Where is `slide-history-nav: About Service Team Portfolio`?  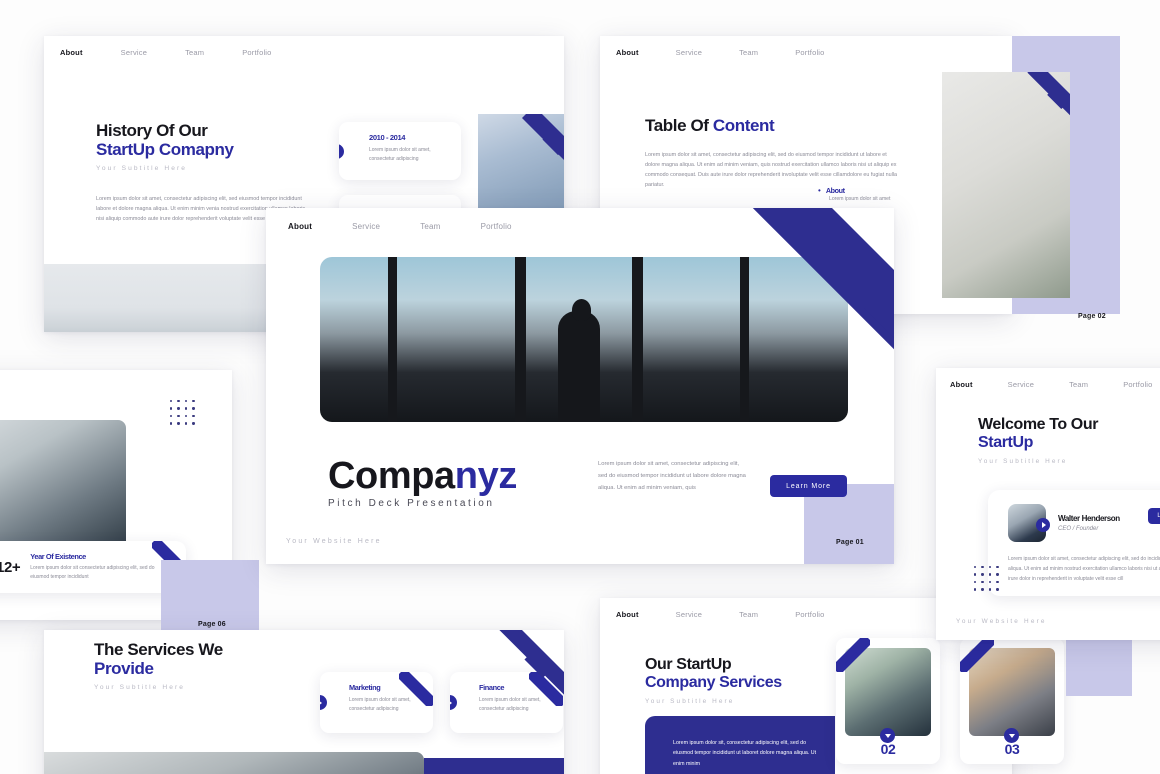 slide-history-nav: About Service Team Portfolio is located at coordinates (304, 46).